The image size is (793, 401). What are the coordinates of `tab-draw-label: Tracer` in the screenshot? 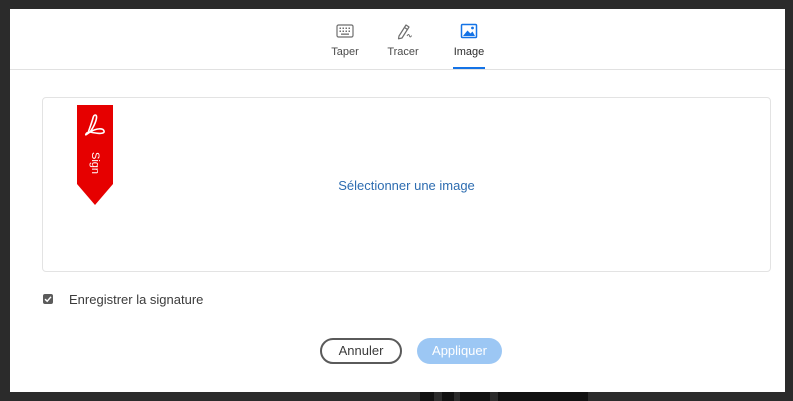 It's located at (403, 52).